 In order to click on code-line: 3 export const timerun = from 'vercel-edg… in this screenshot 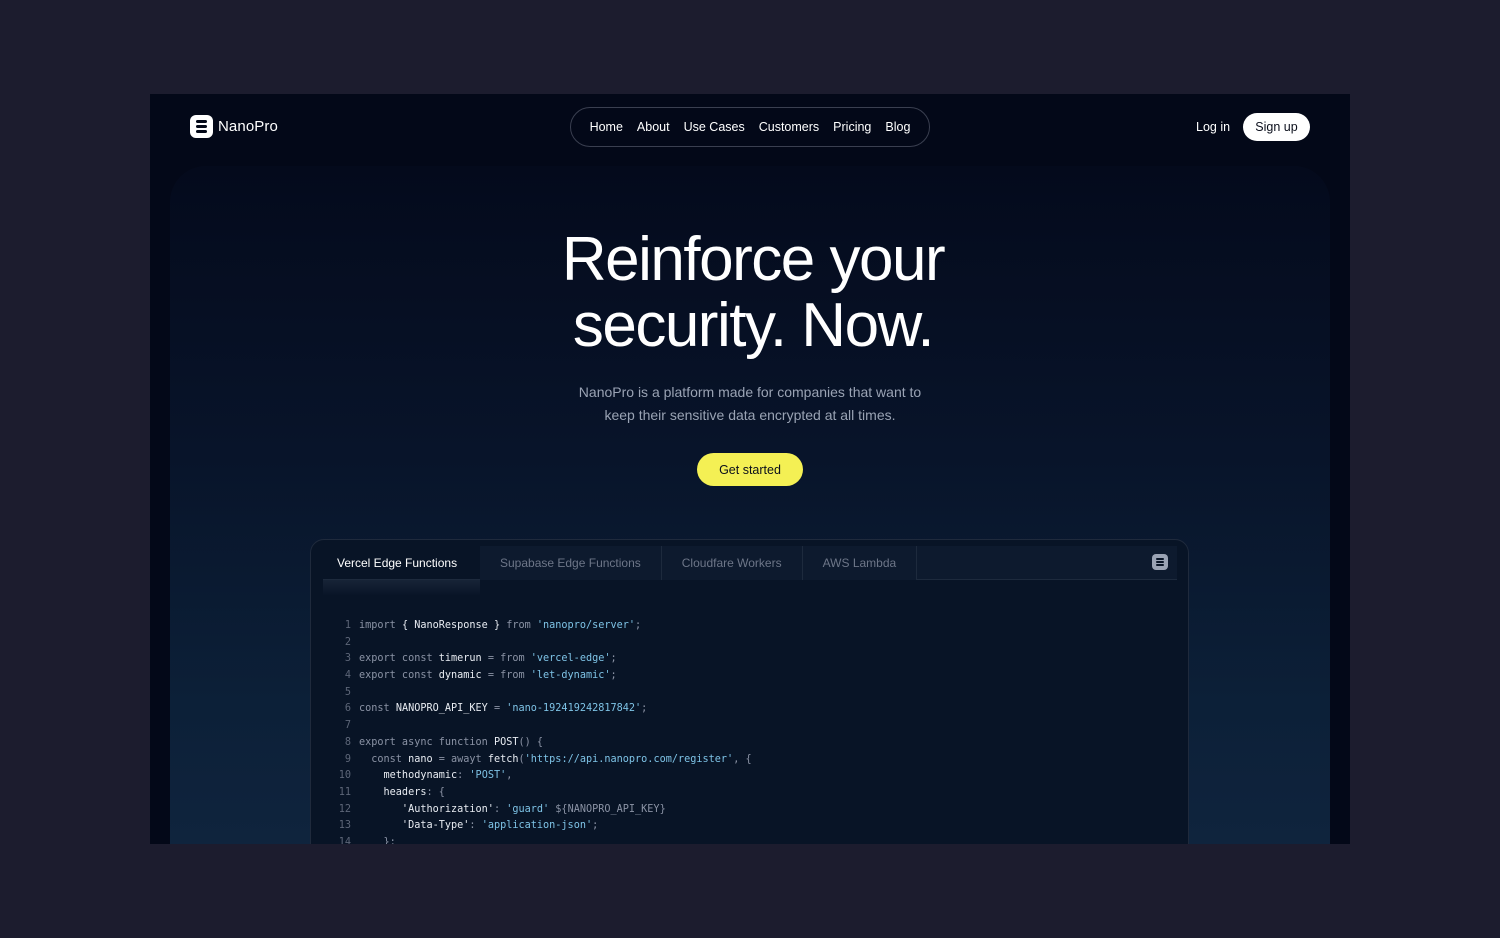, I will do `click(542, 659)`.